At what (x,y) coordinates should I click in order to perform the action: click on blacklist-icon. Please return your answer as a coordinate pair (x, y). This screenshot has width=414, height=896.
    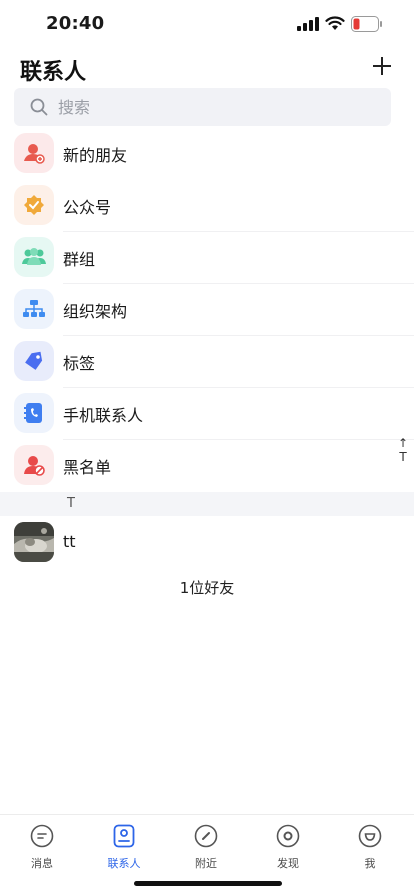
    Looking at the image, I should click on (34, 465).